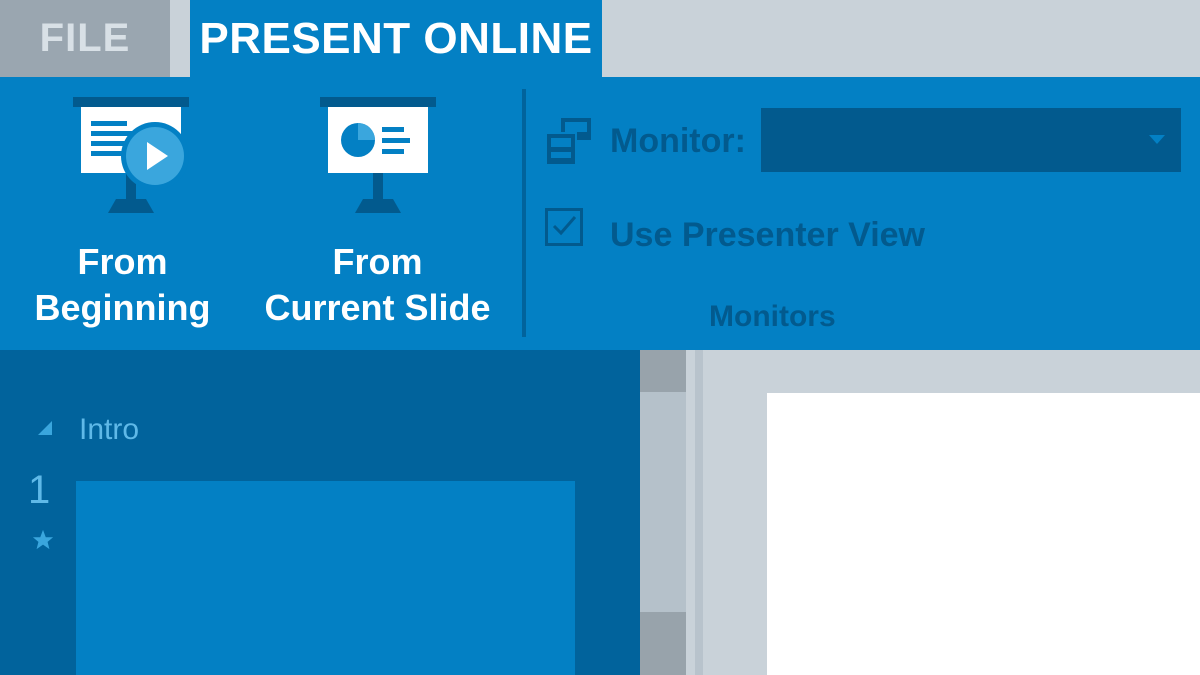  I want to click on monitors-group-label: Monitors, so click(772, 316).